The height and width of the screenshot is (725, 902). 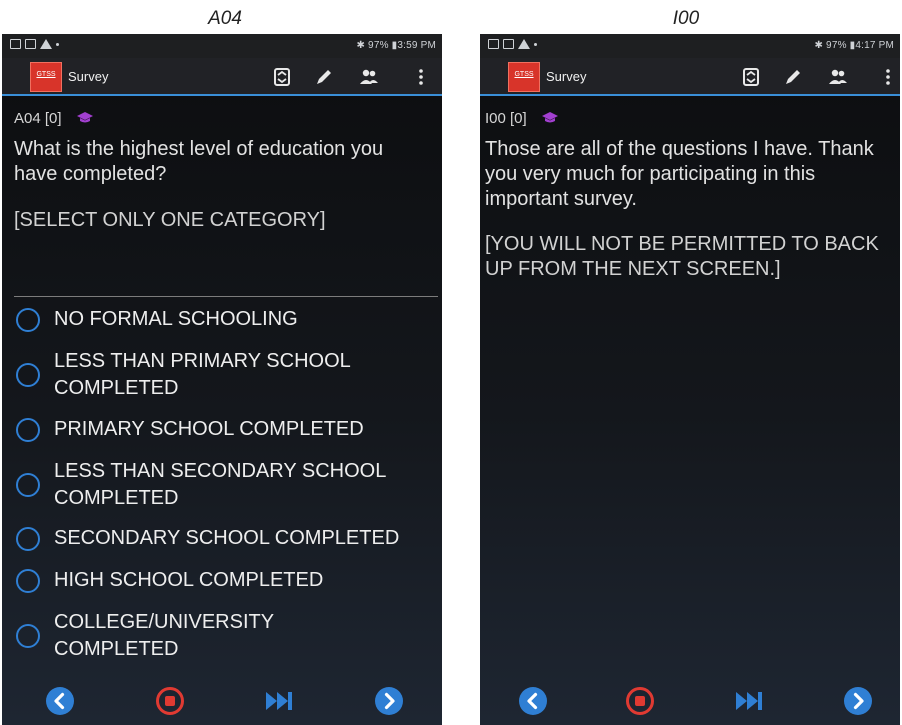 I want to click on option-label: COLLEGE/UNIVERSITY COMPLETED, so click(x=164, y=636).